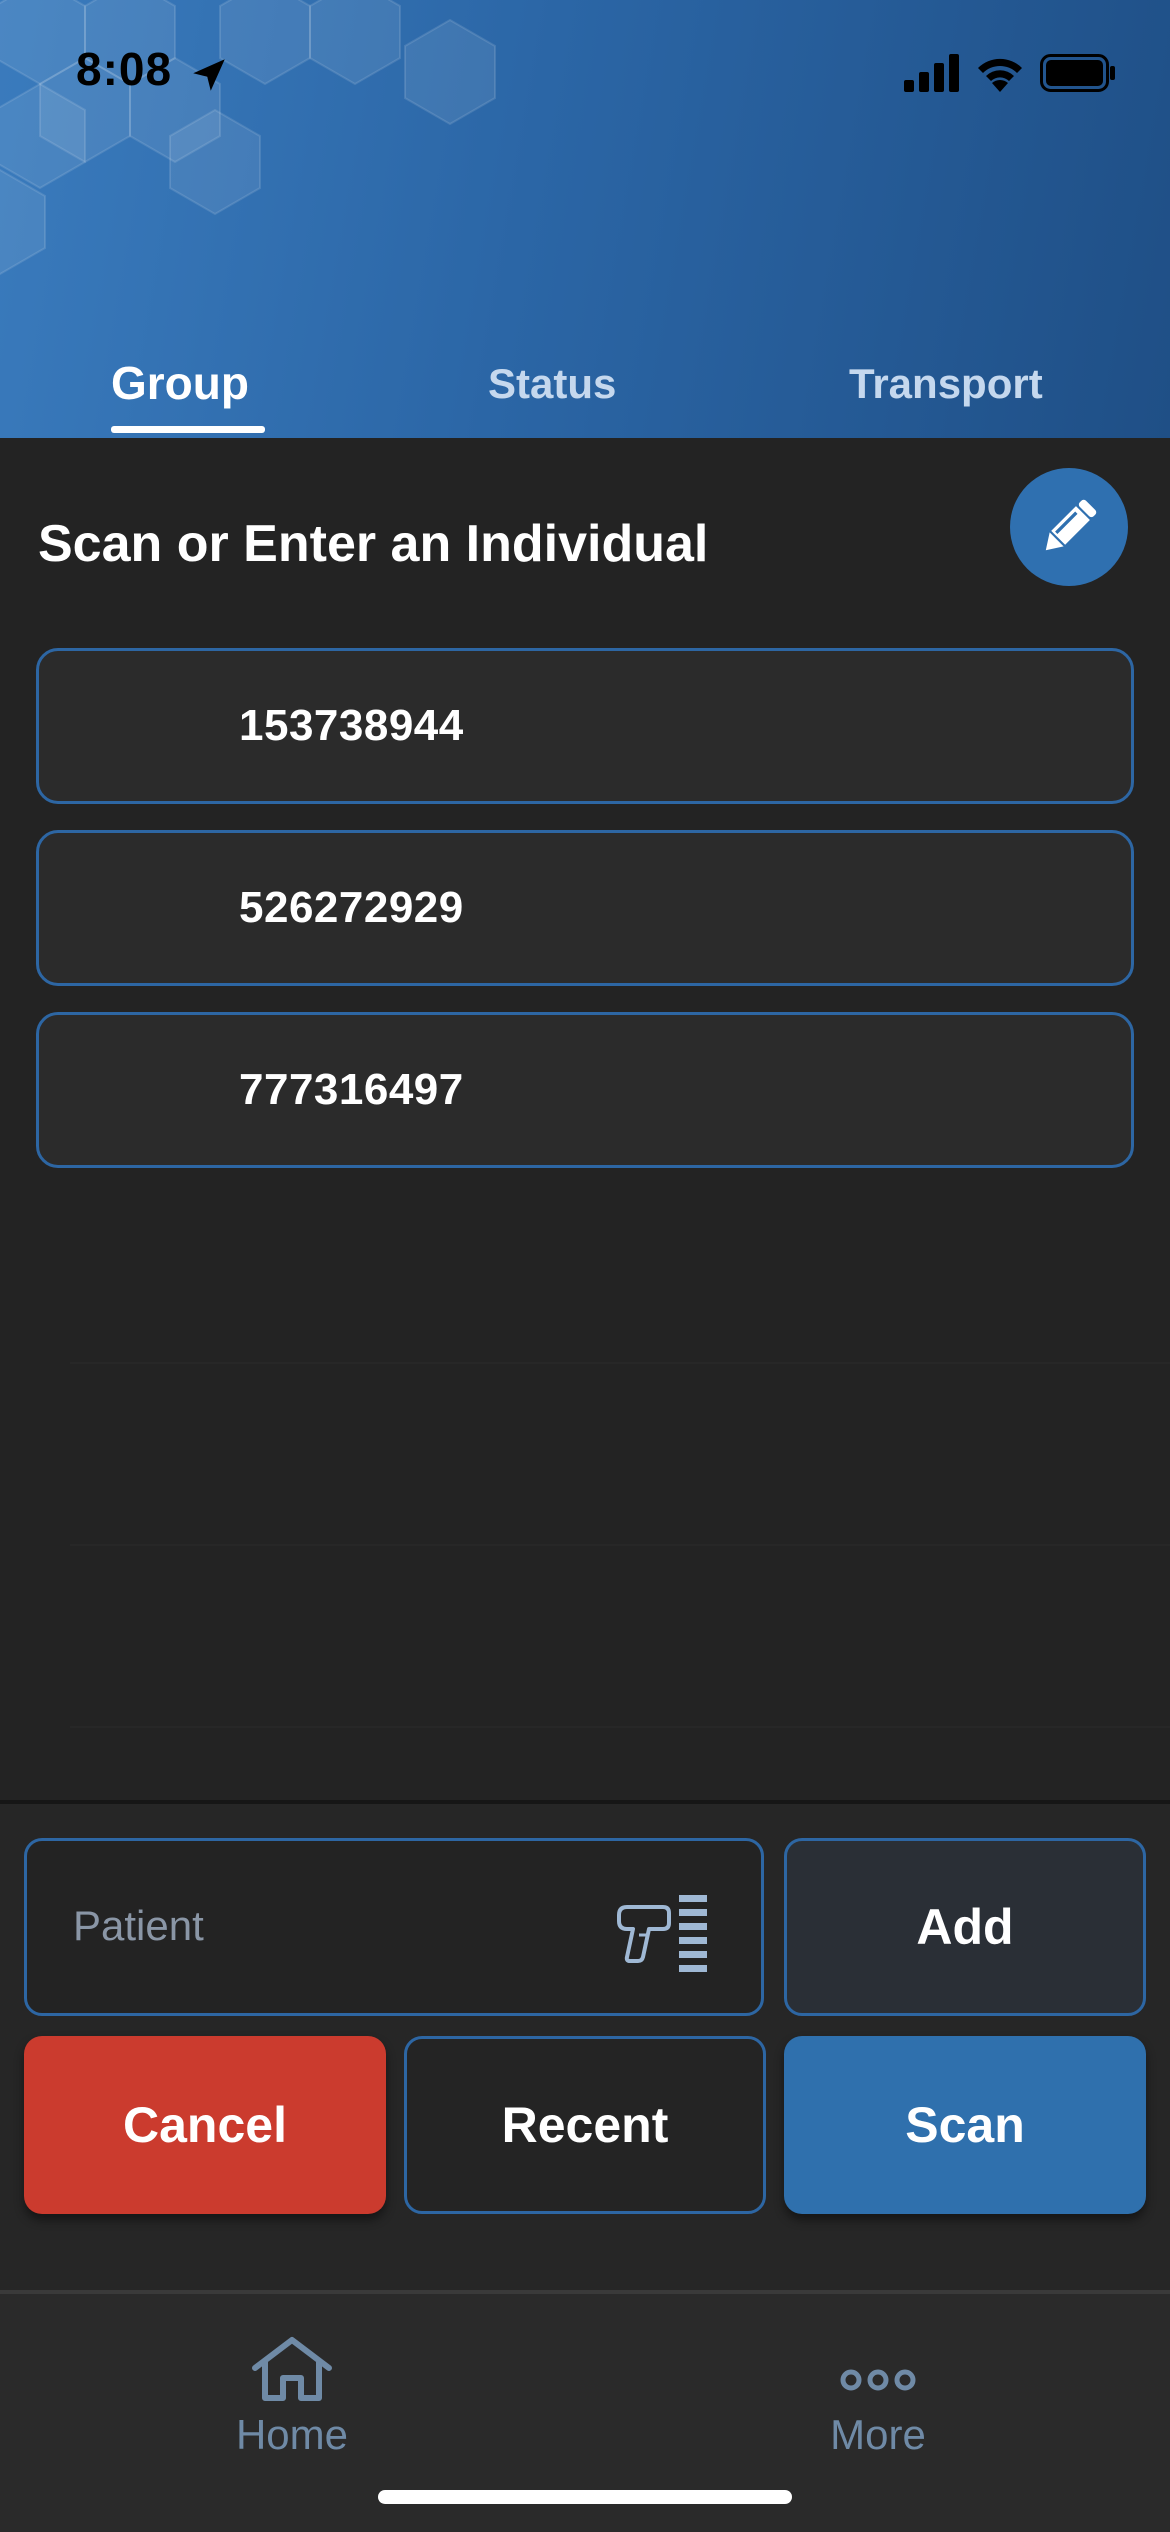  What do you see at coordinates (878, 2396) in the screenshot?
I see `nav-more: More` at bounding box center [878, 2396].